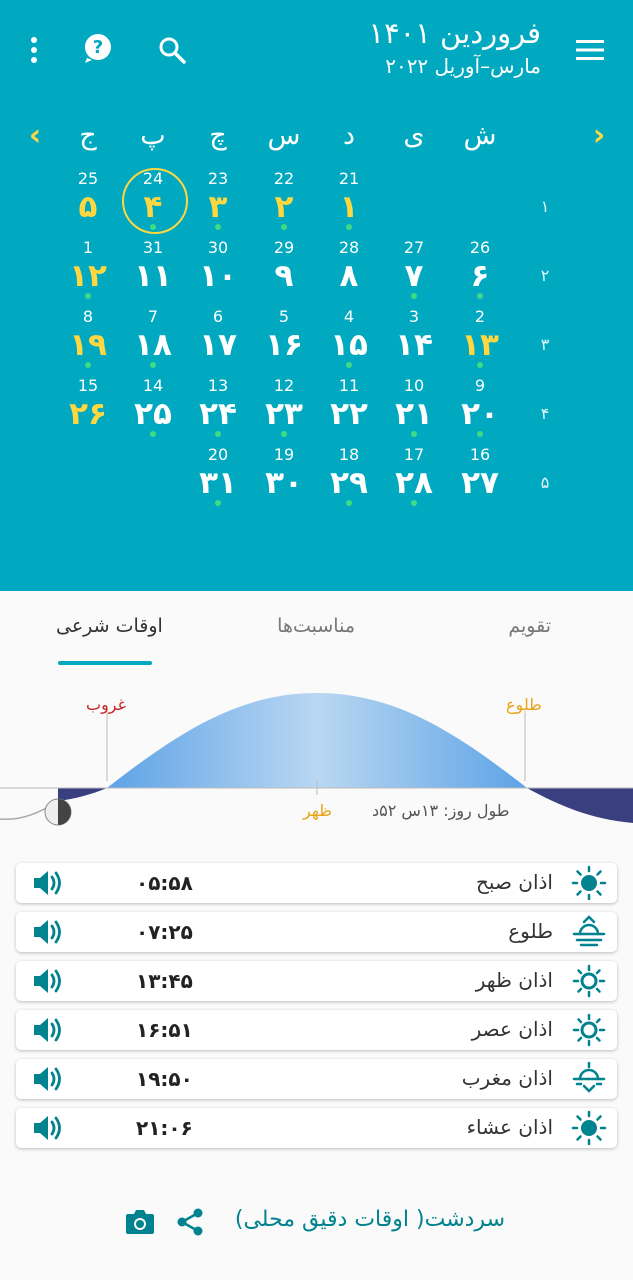 This screenshot has width=633, height=1280. I want to click on tab-calendar: تقویم, so click(529, 626).